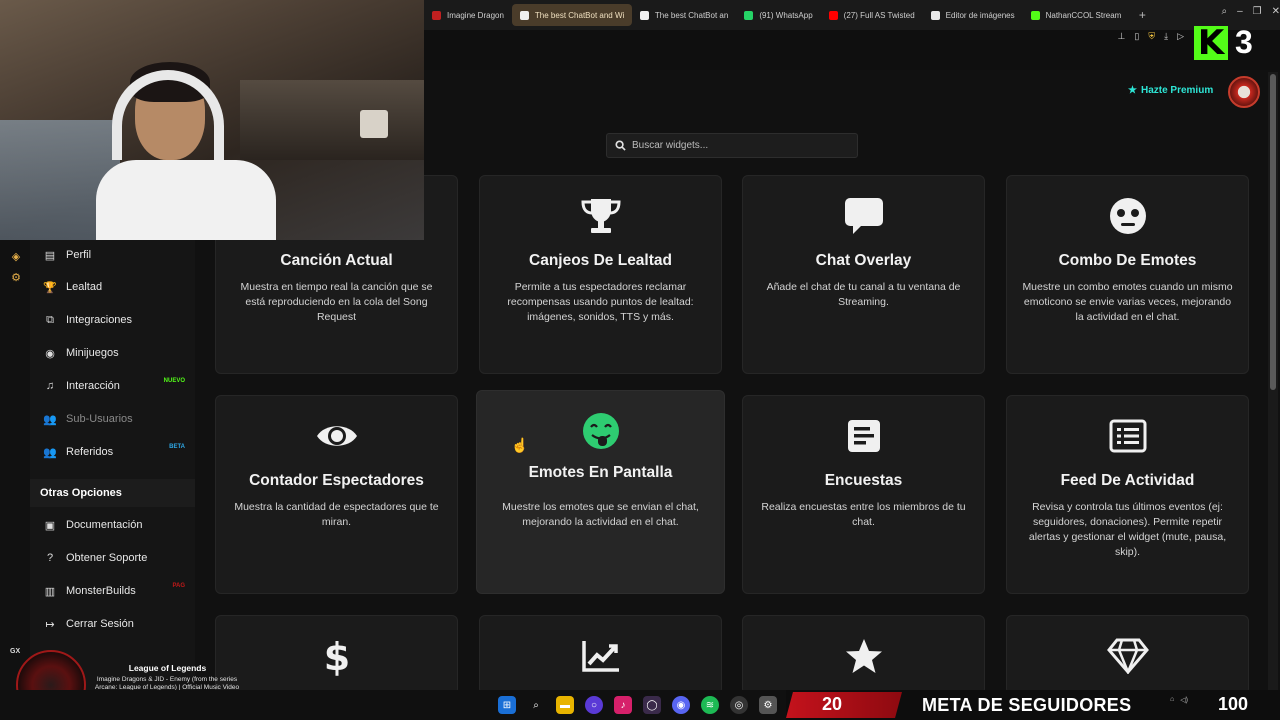 The height and width of the screenshot is (720, 1280). I want to click on widget-search, so click(732, 145).